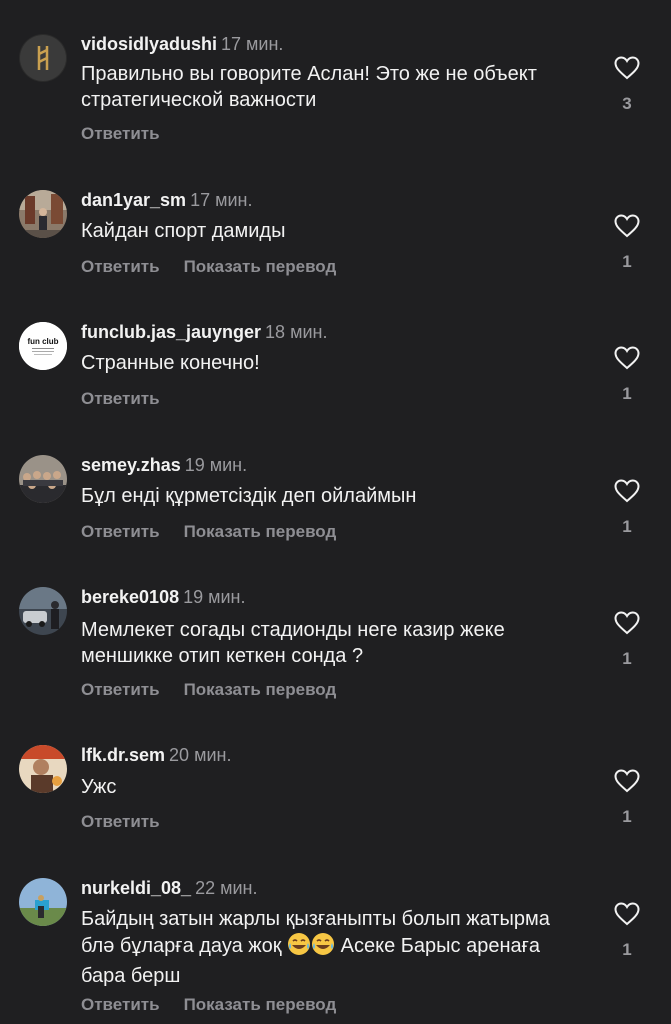 The image size is (671, 1024). What do you see at coordinates (149, 44) in the screenshot?
I see `username: vidosidlyadushi` at bounding box center [149, 44].